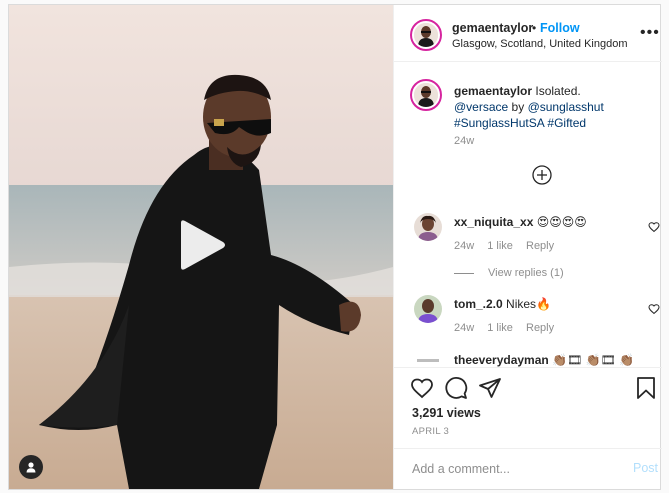 This screenshot has height=493, width=669. Describe the element at coordinates (512, 469) in the screenshot. I see `comment-input` at that location.